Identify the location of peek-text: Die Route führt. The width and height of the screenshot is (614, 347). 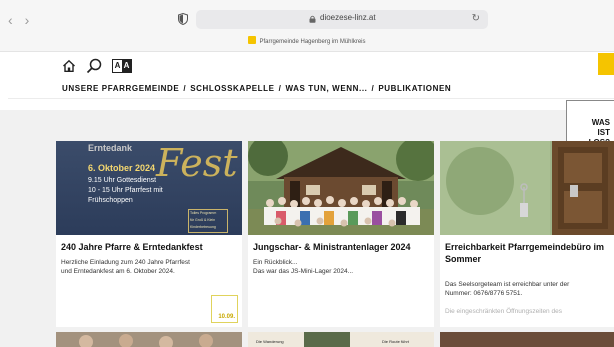
(395, 341).